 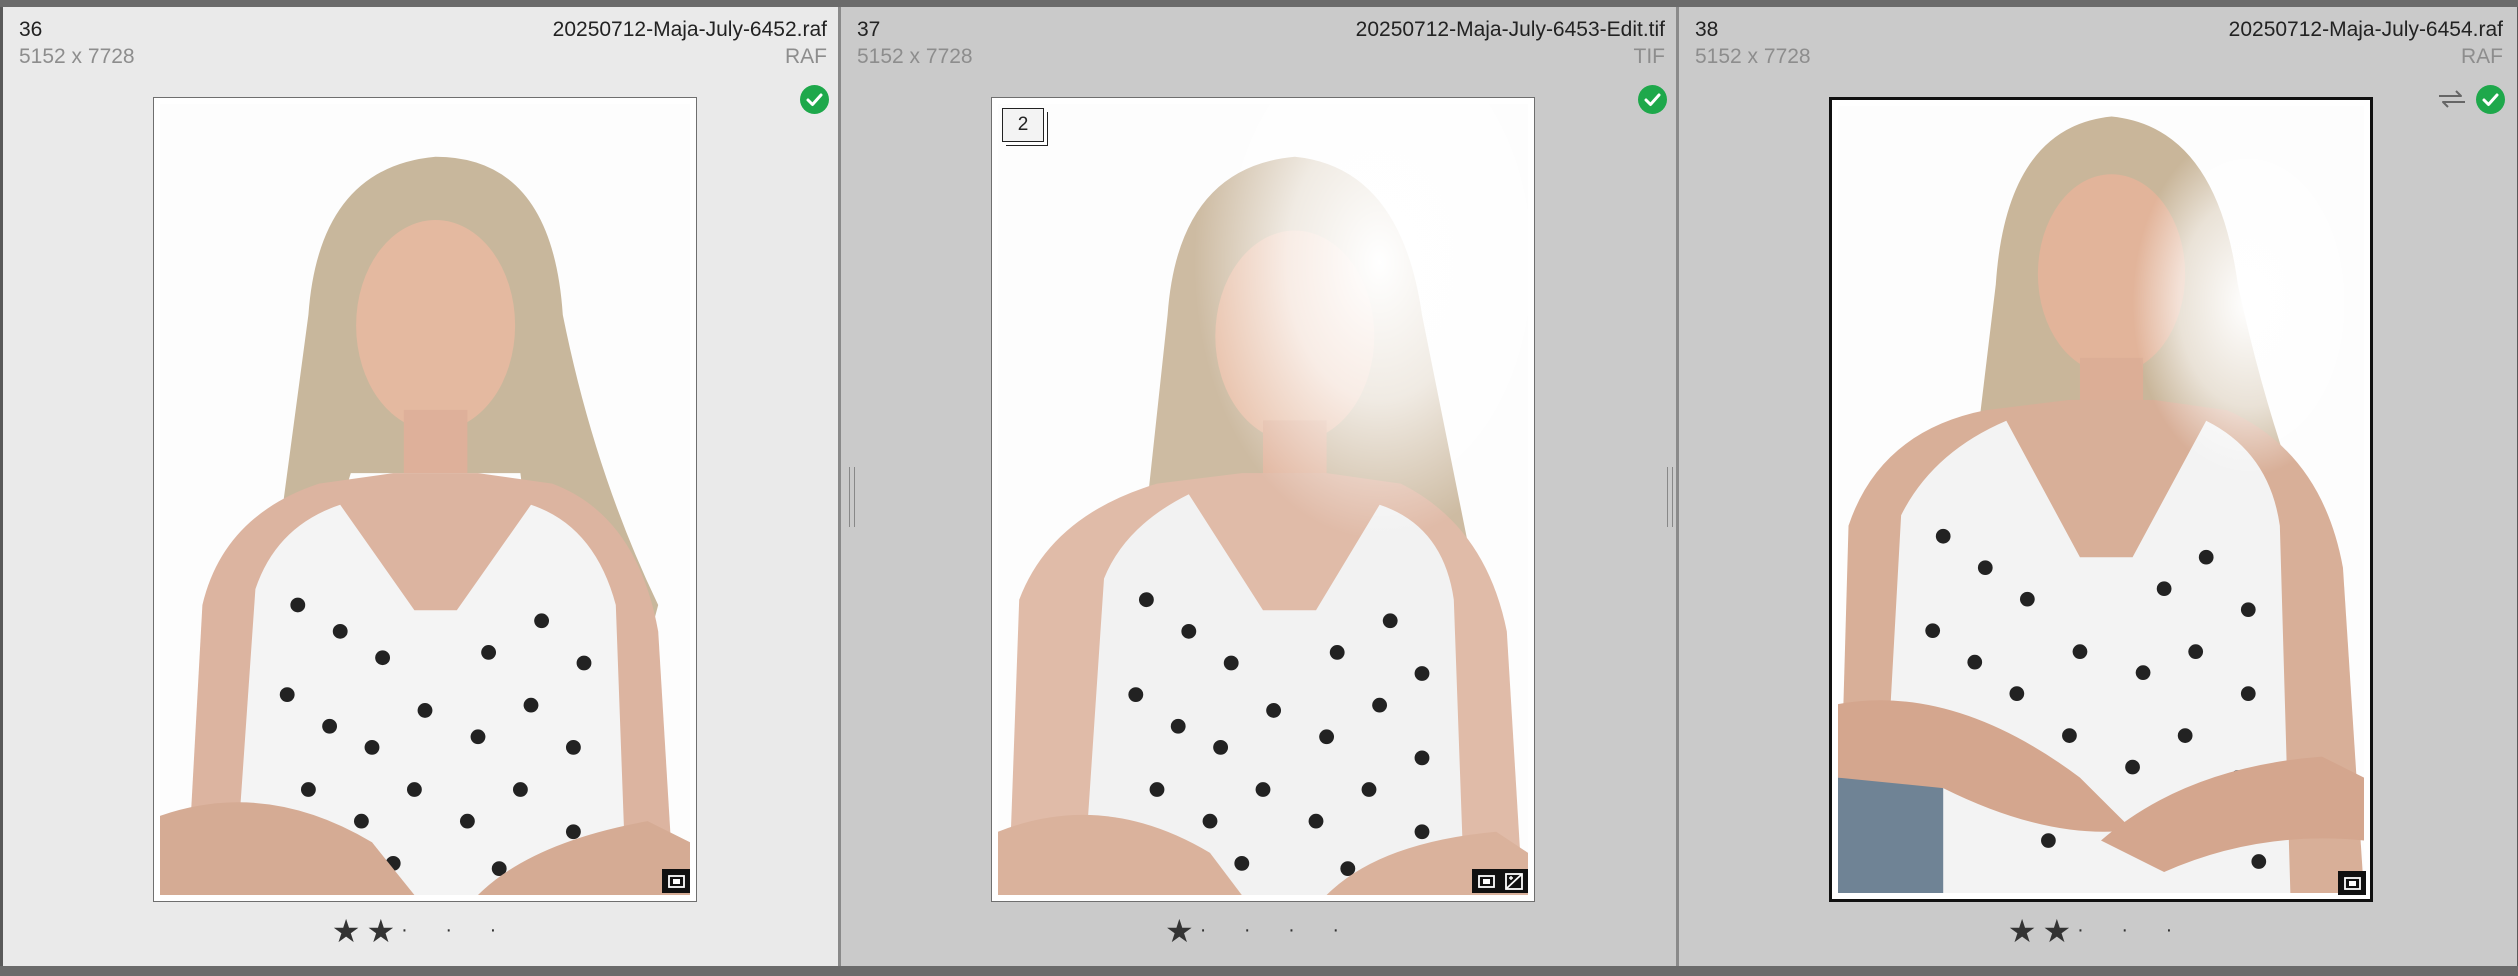 I want to click on stack-count-badge: 2, so click(x=1023, y=125).